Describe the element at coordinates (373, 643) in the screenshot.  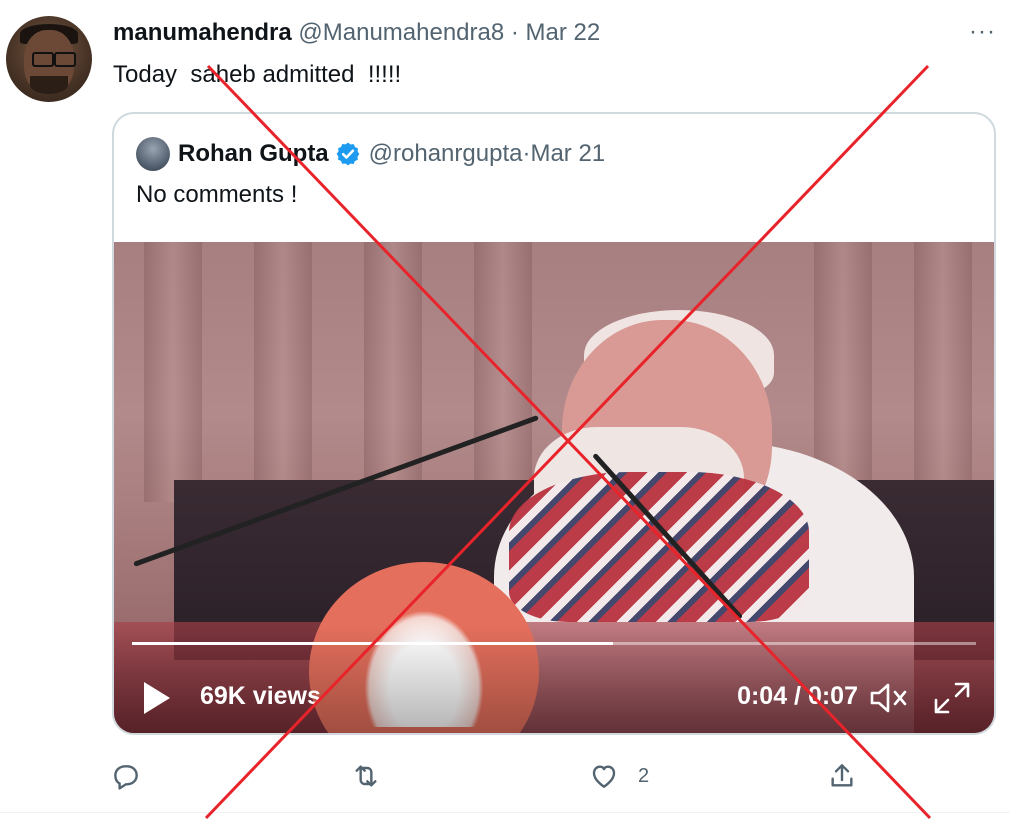
I see `video-progress-fill` at that location.